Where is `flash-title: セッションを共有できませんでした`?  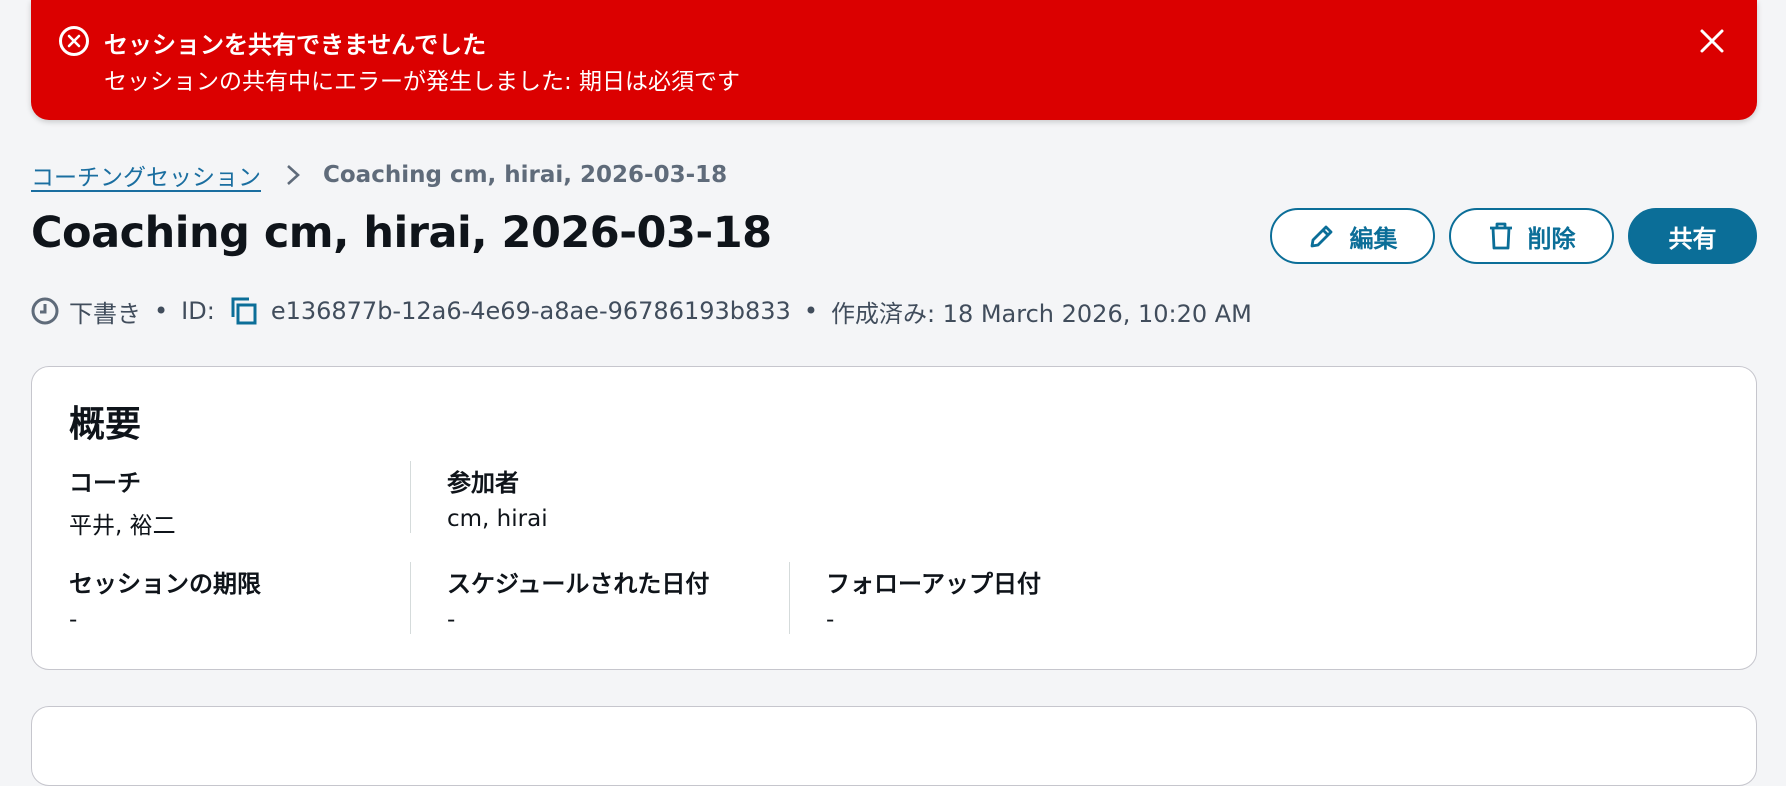
flash-title: セッションを共有できませんでした is located at coordinates (295, 45).